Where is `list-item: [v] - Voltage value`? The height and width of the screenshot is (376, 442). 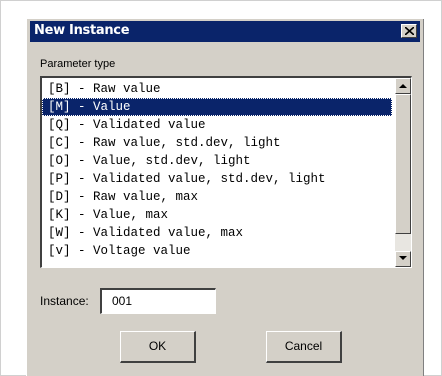
list-item: [v] - Voltage value is located at coordinates (217, 251).